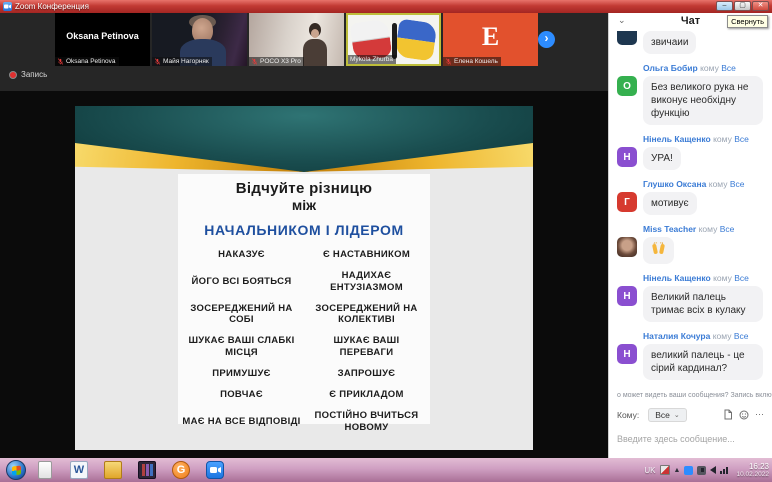 The height and width of the screenshot is (482, 772). What do you see at coordinates (296, 39) in the screenshot?
I see `participant-tile-poco: POCO X3 Pro` at bounding box center [296, 39].